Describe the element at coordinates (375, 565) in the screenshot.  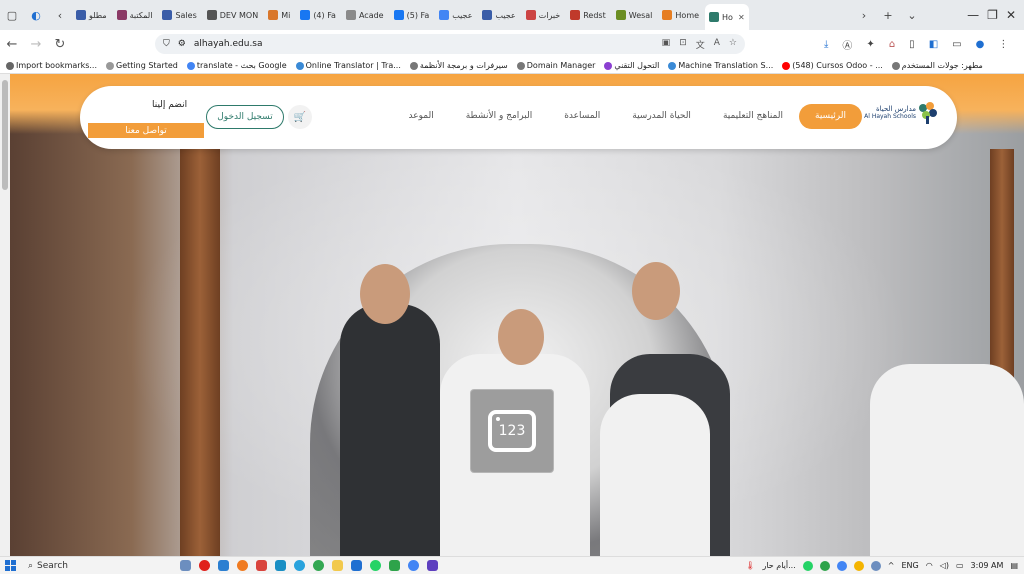
I see `whatsapp-icon` at that location.